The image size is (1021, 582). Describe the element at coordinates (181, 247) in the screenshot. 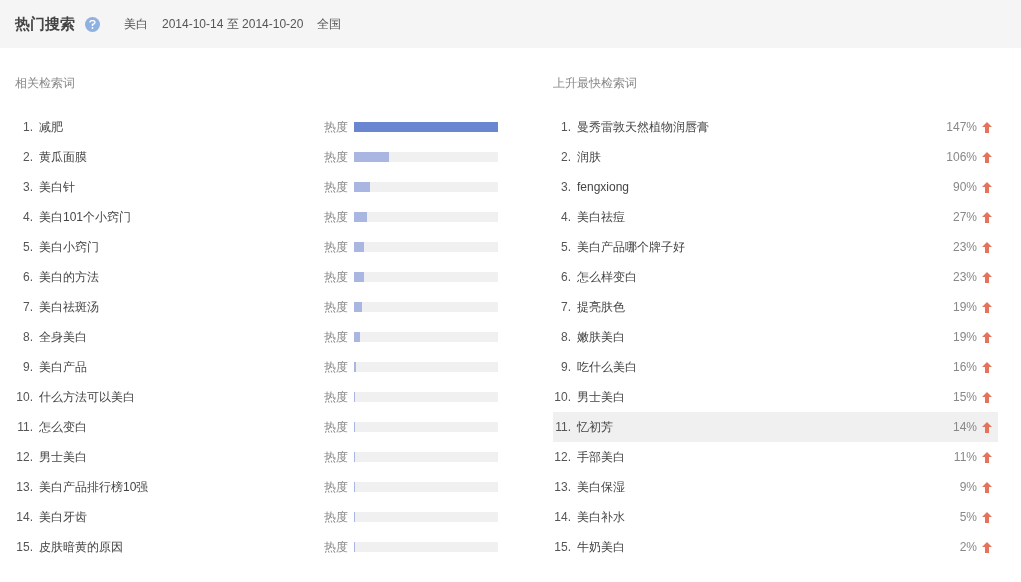

I see `search-term: 美白小窍门` at that location.